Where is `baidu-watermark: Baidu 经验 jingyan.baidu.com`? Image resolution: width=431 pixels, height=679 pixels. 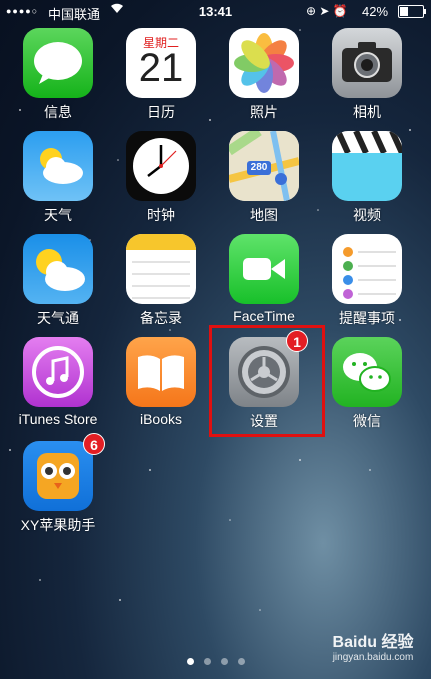 baidu-watermark: Baidu 经验 jingyan.baidu.com is located at coordinates (373, 645).